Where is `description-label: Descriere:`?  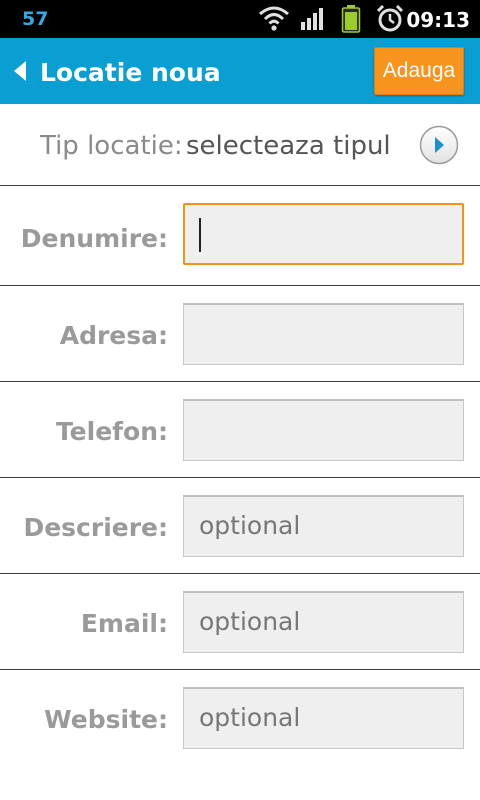 description-label: Descriere: is located at coordinates (95, 527).